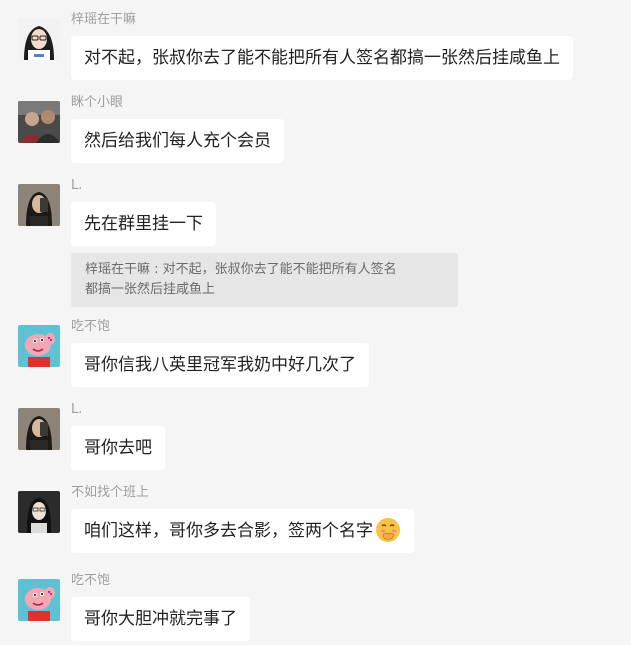 The width and height of the screenshot is (631, 645). What do you see at coordinates (177, 141) in the screenshot?
I see `message-bubble: 然后给我们每人充个会员` at bounding box center [177, 141].